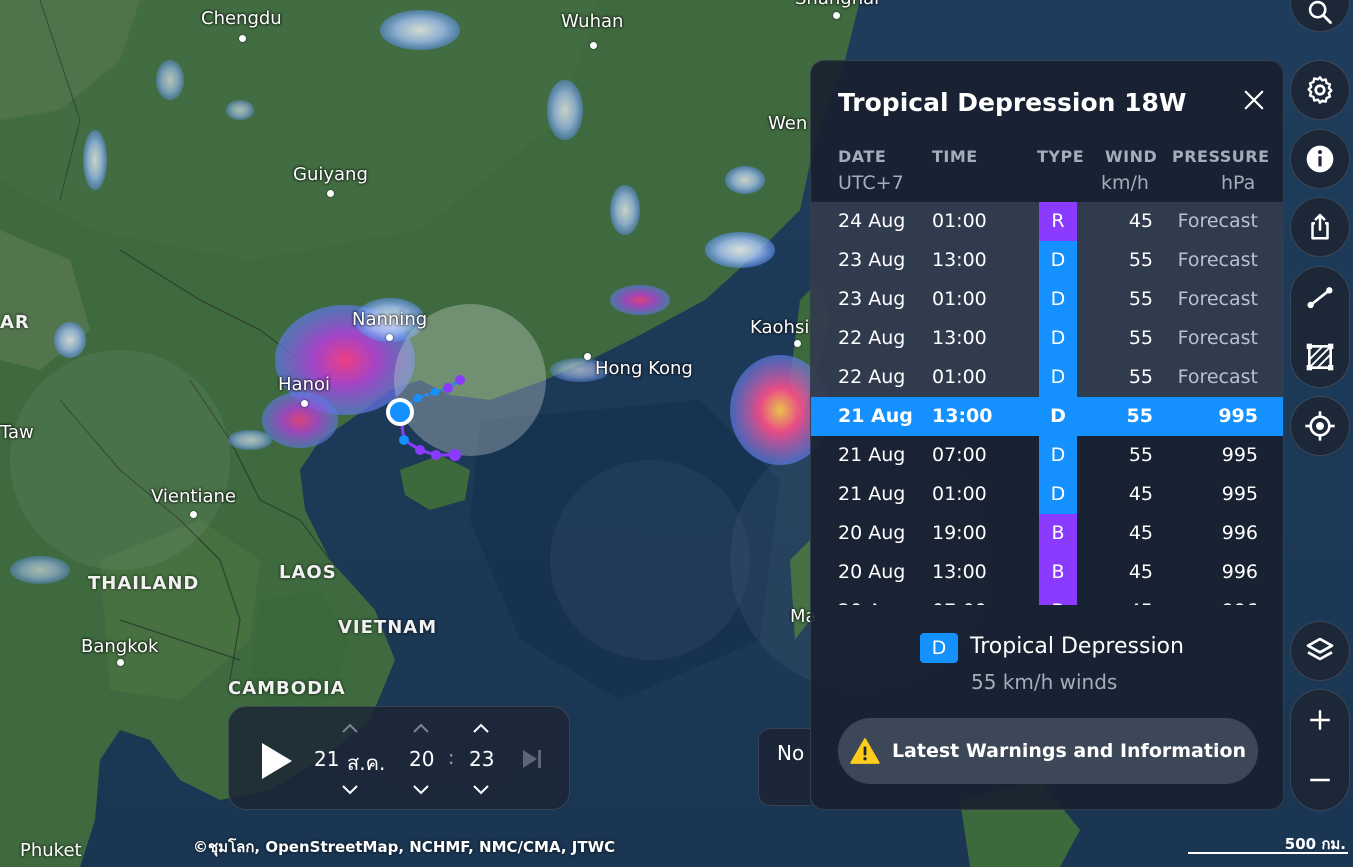 The image size is (1353, 867). Describe the element at coordinates (287, 688) in the screenshot. I see `country-label-cambodia: CAMBODIA` at that location.